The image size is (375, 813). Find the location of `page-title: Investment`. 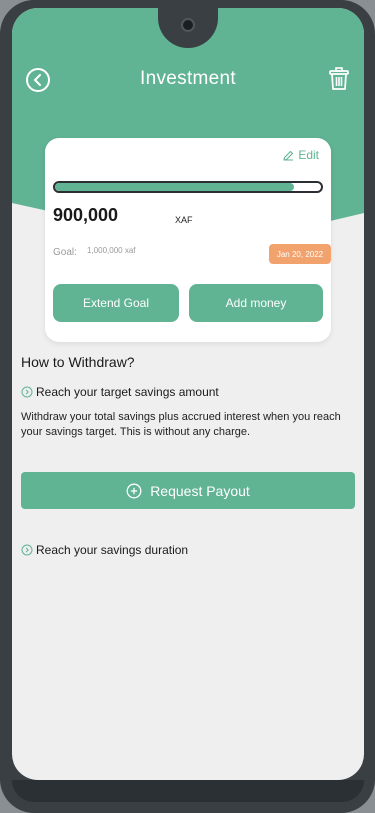

page-title: Investment is located at coordinates (188, 78).